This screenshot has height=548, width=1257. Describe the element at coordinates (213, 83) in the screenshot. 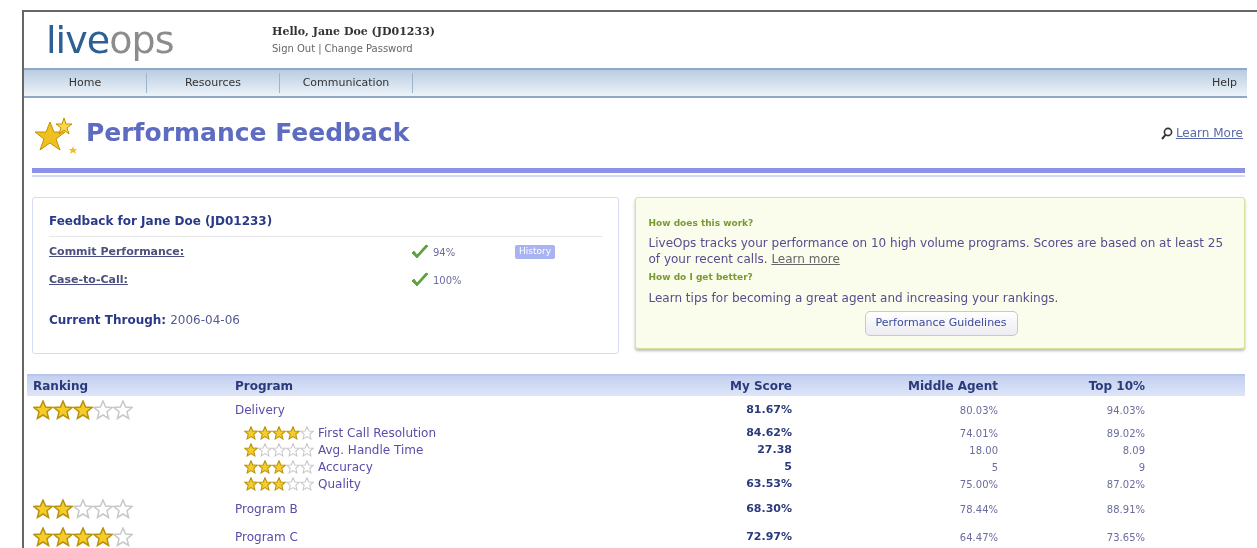

I see `nav-tab: Resources` at that location.